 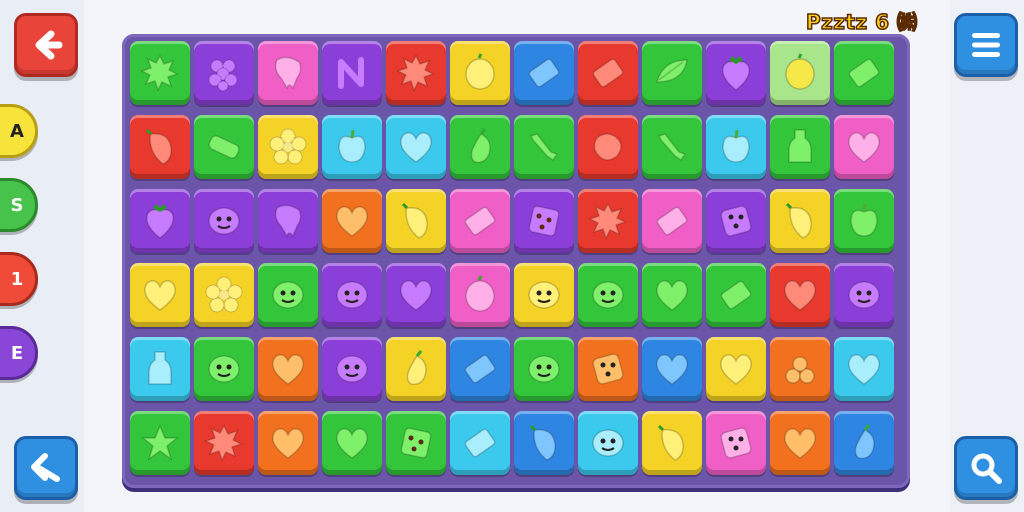 What do you see at coordinates (46, 468) in the screenshot?
I see `undo-button` at bounding box center [46, 468].